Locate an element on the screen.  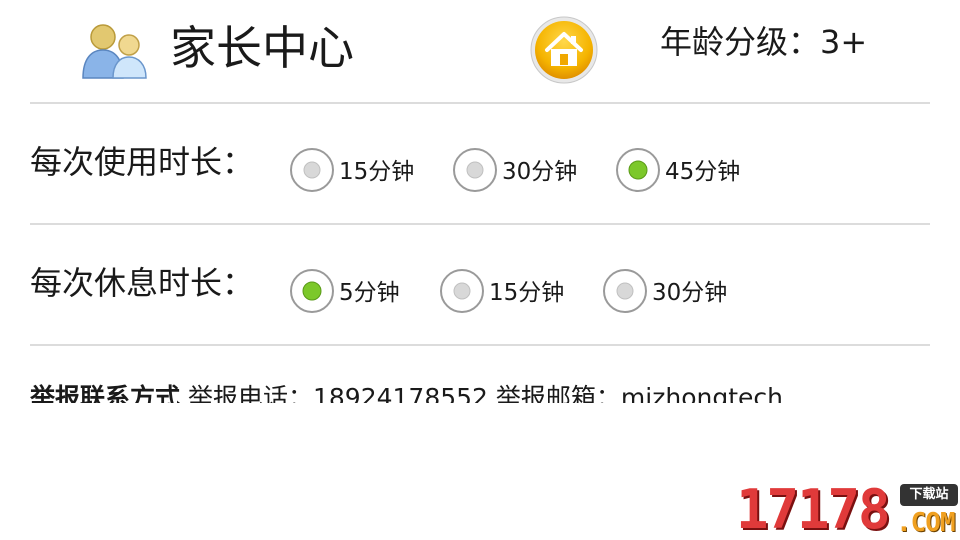
report-line: 举报联系方式 举报电话：18924178552 举报邮箱：mizhongtech is located at coordinates (480, 390).